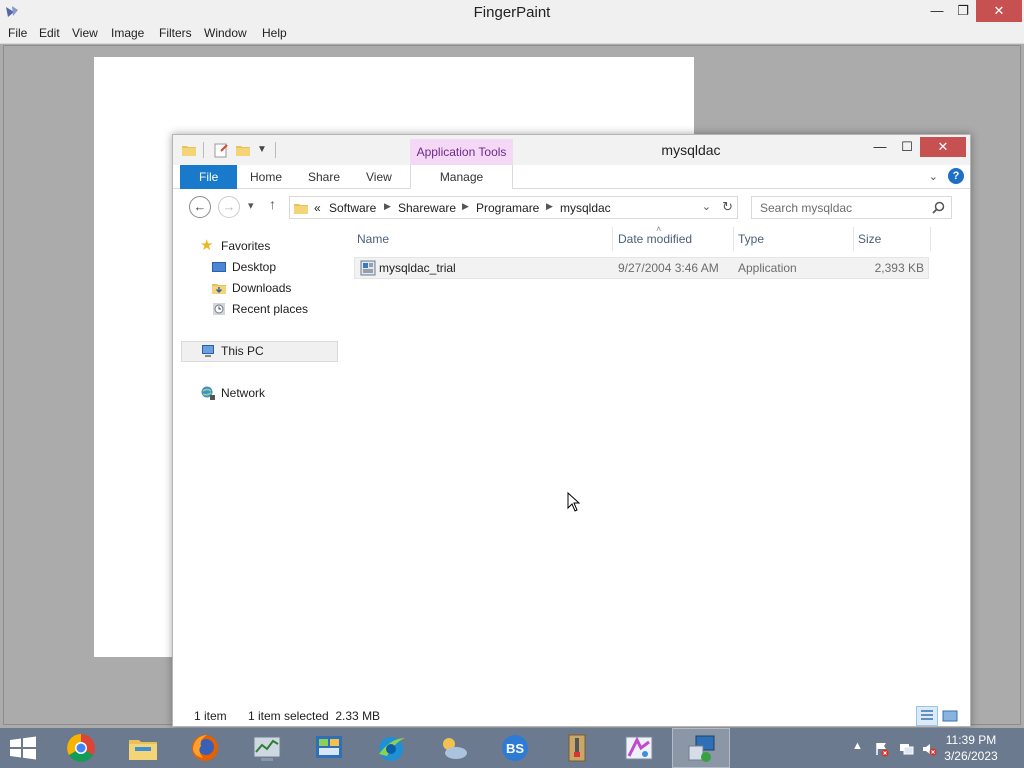  What do you see at coordinates (860, 748) in the screenshot?
I see `show-hidden-icons-icon: ▲` at bounding box center [860, 748].